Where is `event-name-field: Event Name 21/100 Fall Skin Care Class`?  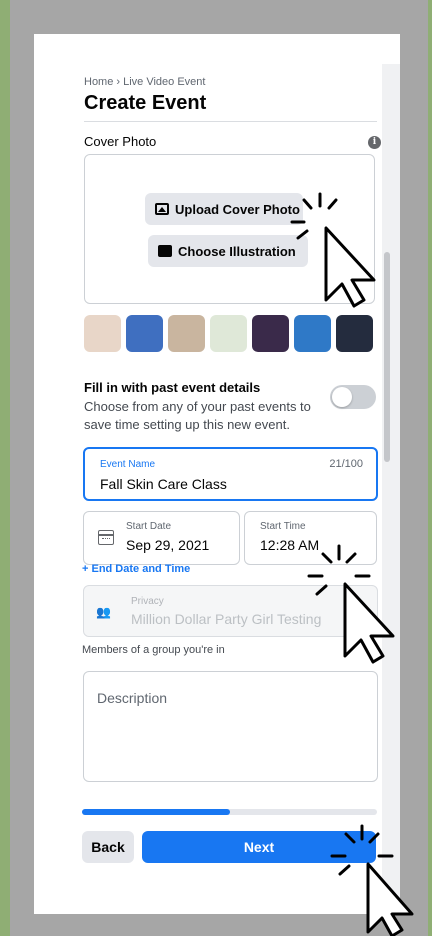
event-name-field: Event Name 21/100 Fall Skin Care Class is located at coordinates (230, 474).